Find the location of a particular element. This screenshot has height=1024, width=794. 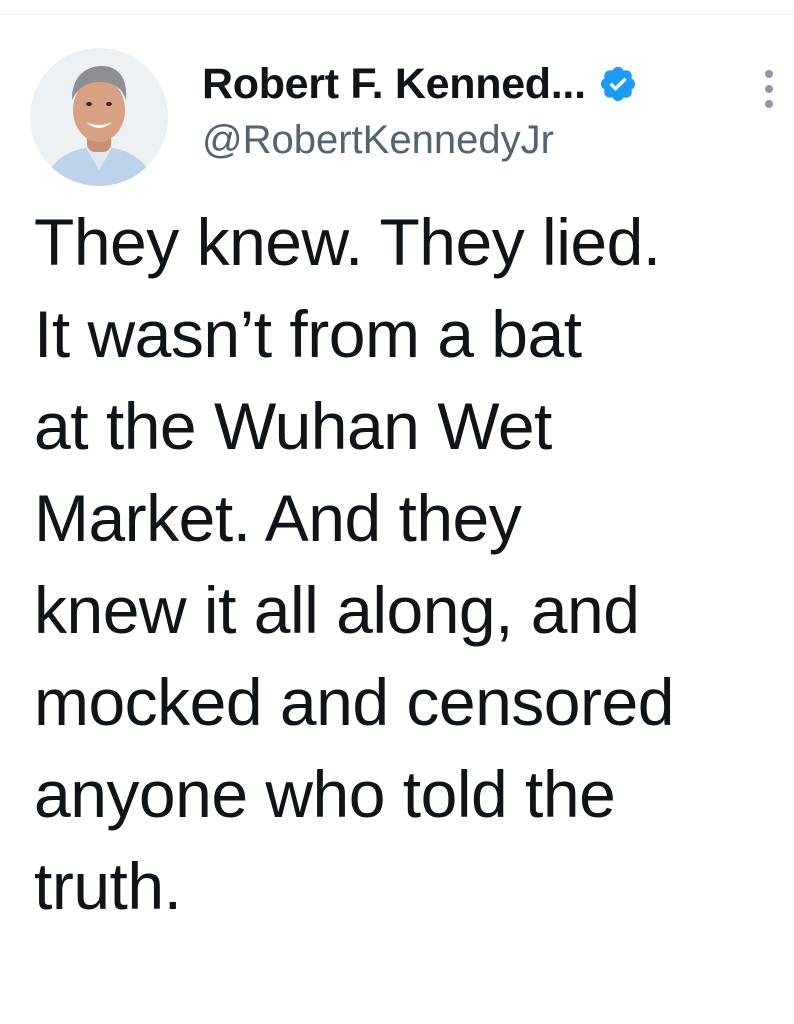

avatar-image is located at coordinates (99, 117).